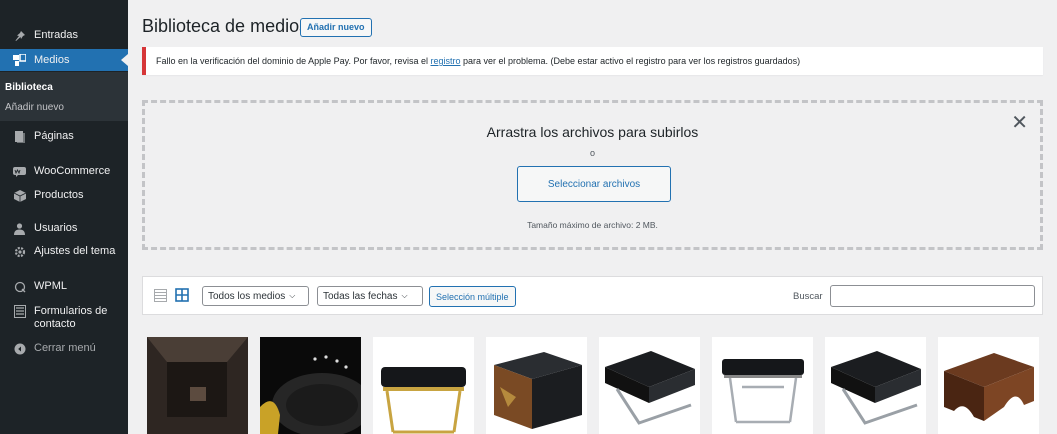 This screenshot has width=1057, height=434. I want to click on sidebar-item-usuarios: Usuarios, so click(64, 228).